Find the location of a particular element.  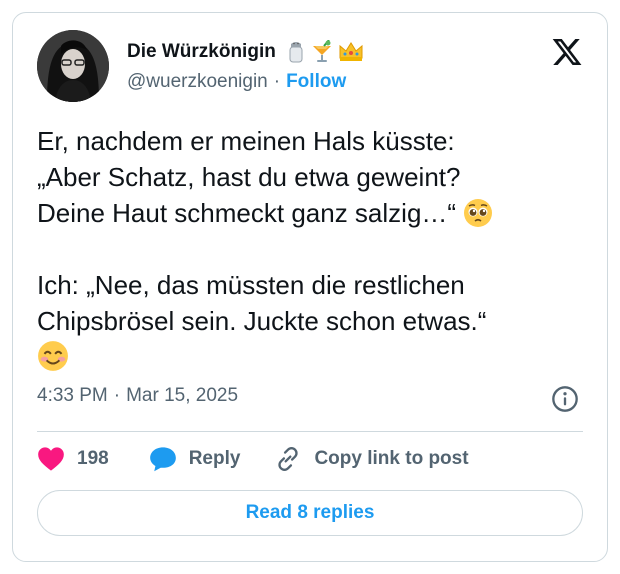

heart-icon is located at coordinates (51, 459).